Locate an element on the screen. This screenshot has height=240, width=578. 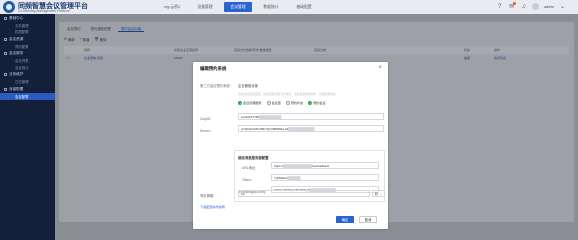
url-input: https://█████████████/ww/callback is located at coordinates (325, 165).